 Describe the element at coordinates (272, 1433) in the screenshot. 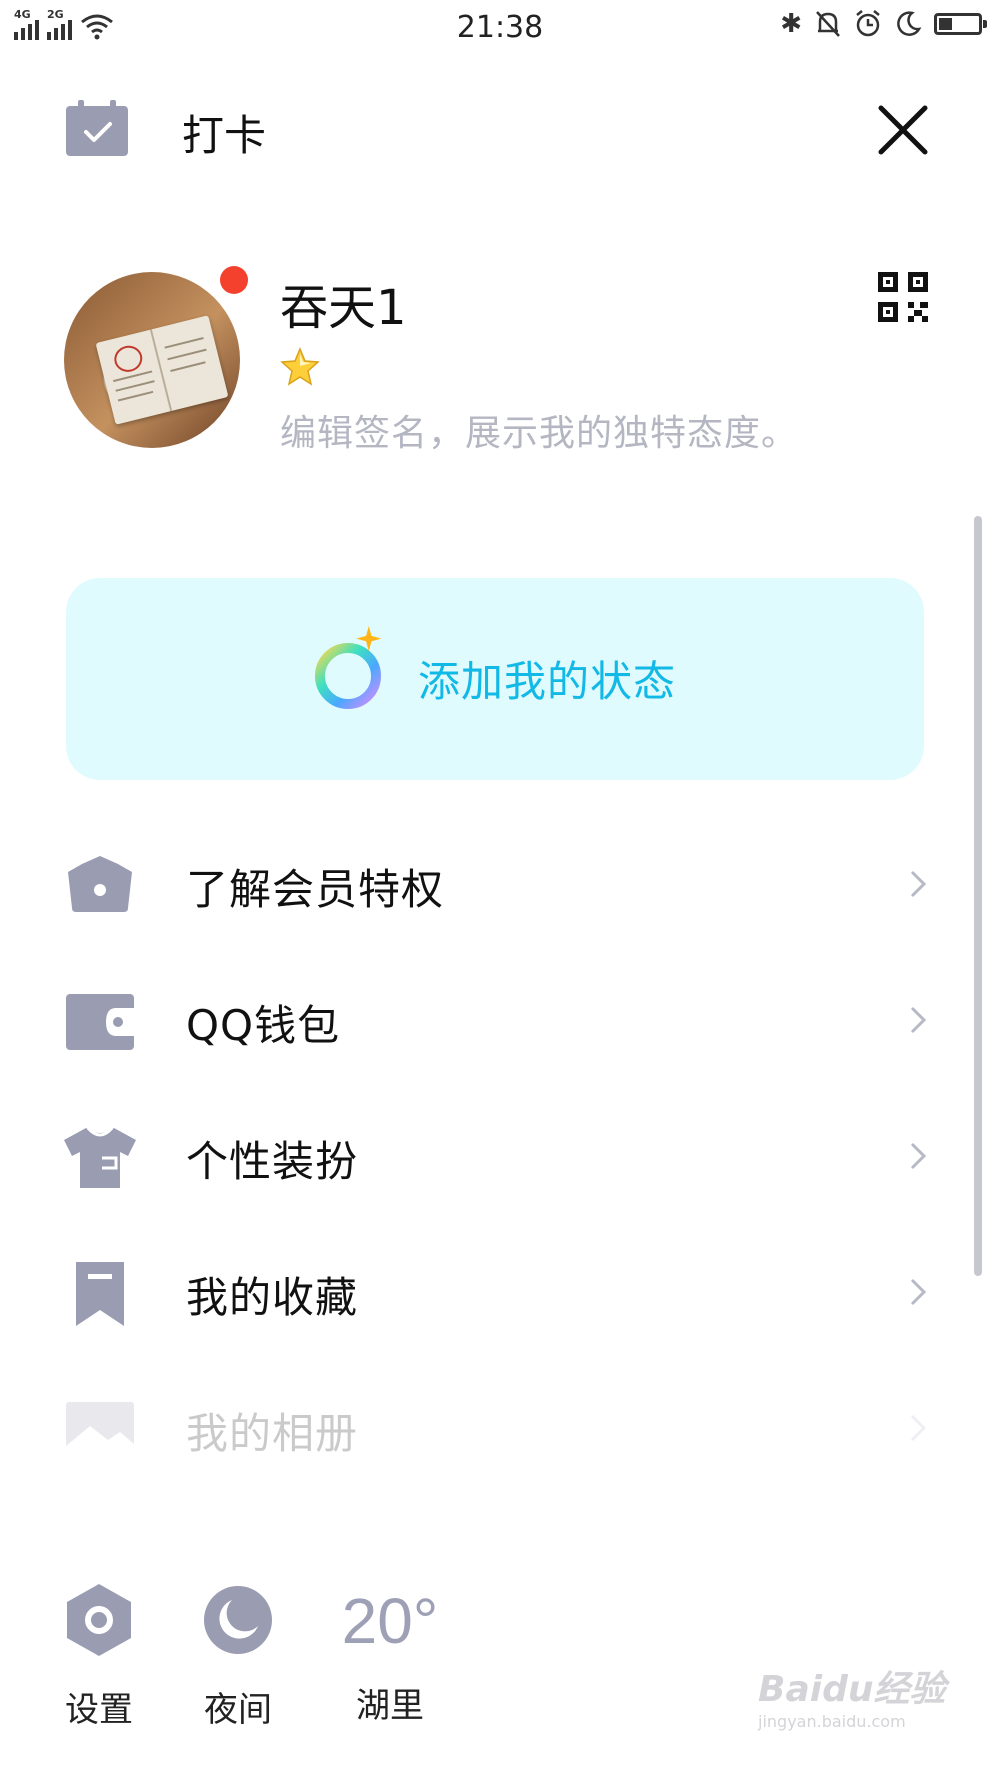

I see `menu-item-label: 我的相册` at that location.